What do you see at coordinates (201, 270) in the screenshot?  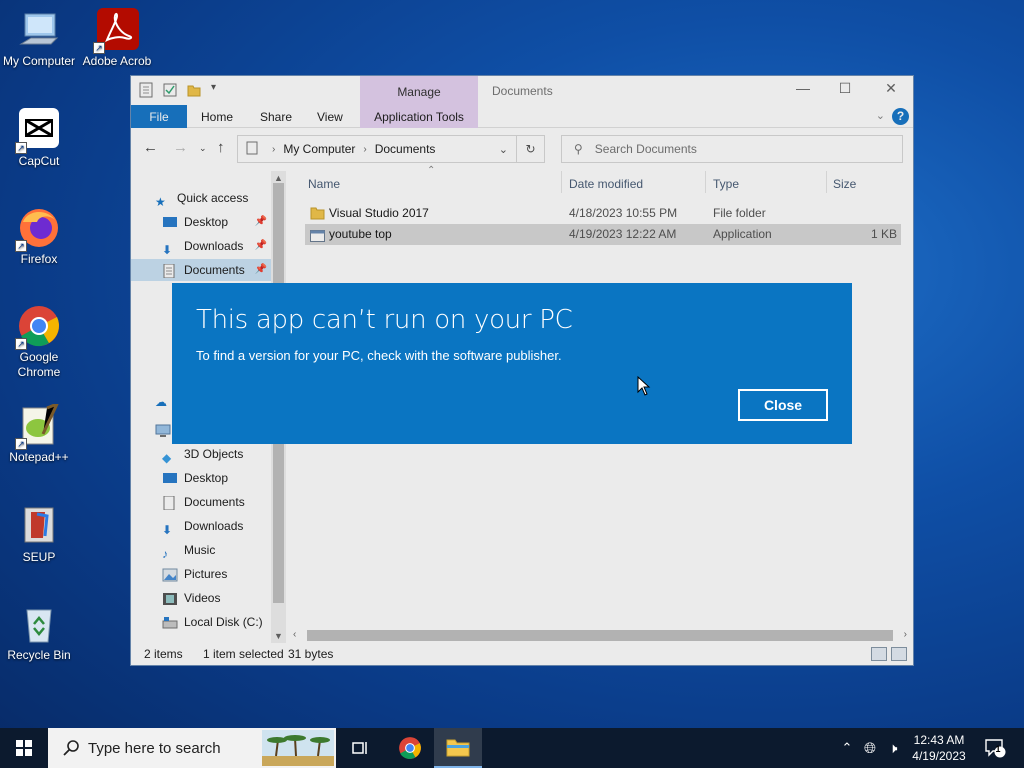 I see `nav-item-documents: Documents 📌` at bounding box center [201, 270].